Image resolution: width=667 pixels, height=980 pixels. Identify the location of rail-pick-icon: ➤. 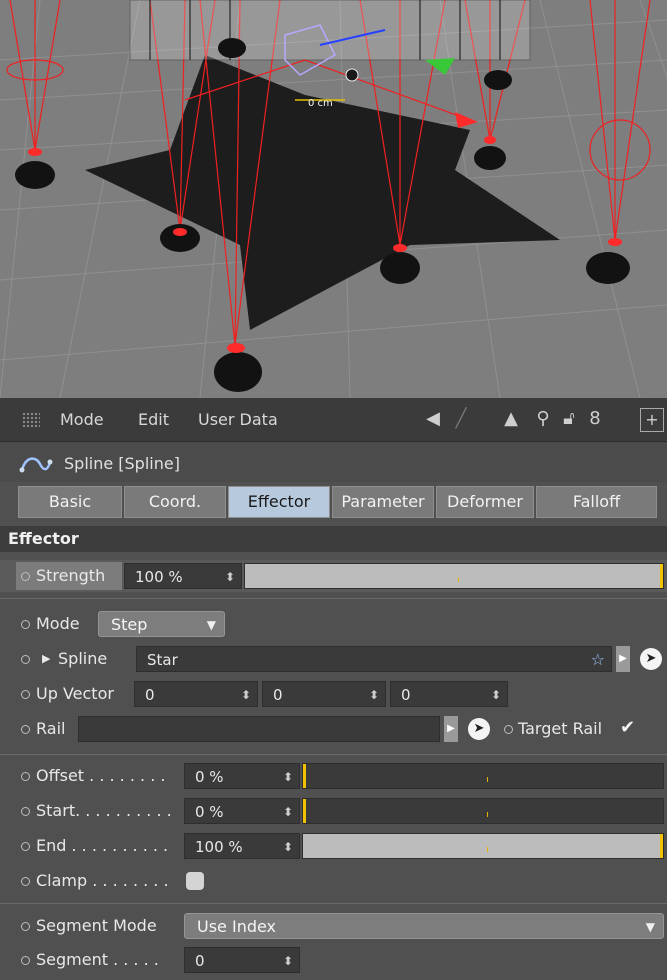
(479, 729).